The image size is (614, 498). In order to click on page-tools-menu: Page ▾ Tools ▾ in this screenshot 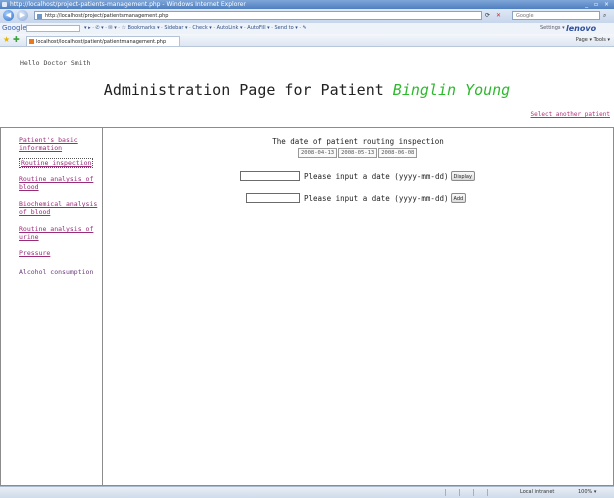, I will do `click(593, 40)`.